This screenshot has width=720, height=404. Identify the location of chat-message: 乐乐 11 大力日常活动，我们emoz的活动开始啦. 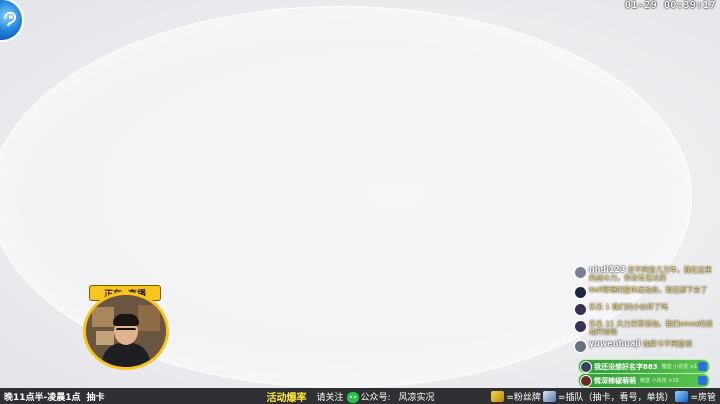
(646, 328).